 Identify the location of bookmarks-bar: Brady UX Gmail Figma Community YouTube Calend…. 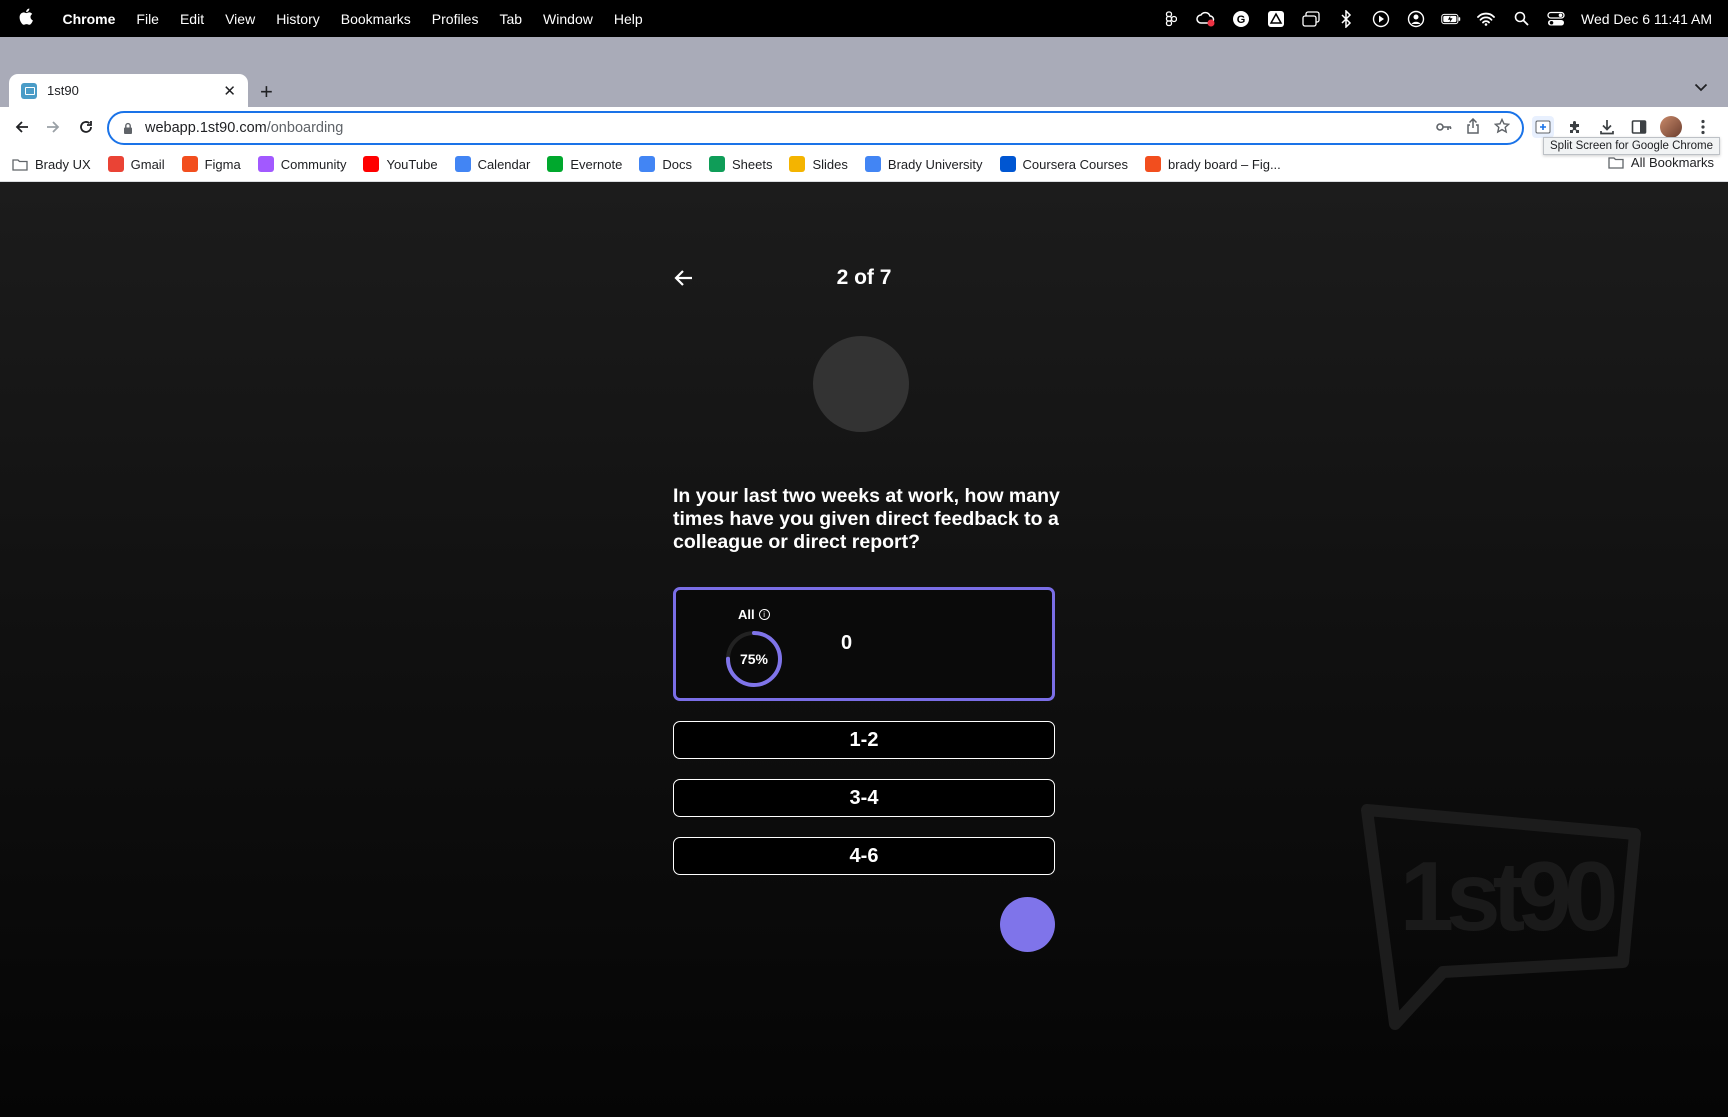
(864, 164).